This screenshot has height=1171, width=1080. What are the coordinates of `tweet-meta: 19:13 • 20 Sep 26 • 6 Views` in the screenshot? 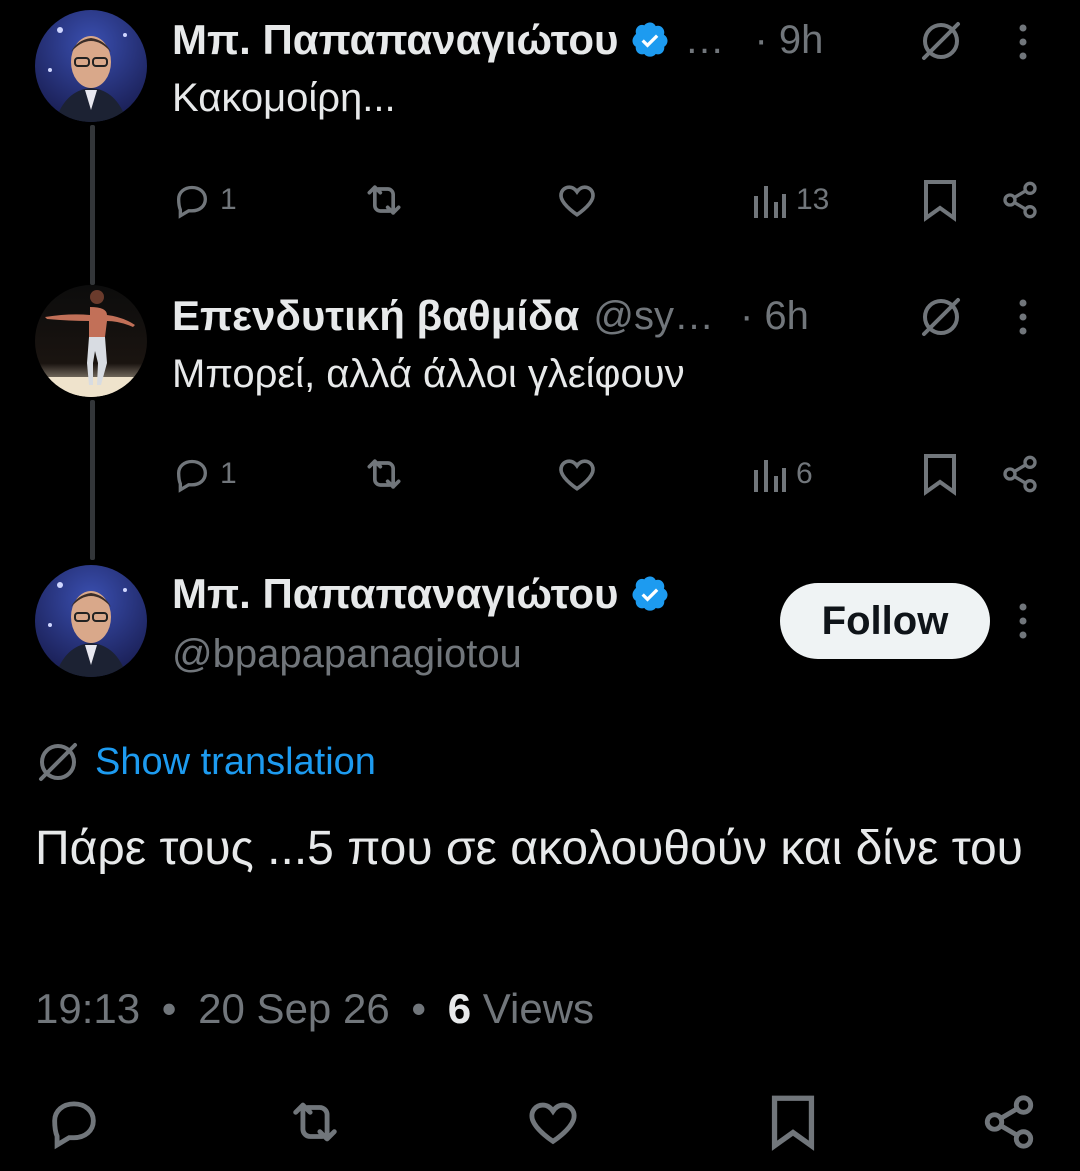 It's located at (314, 1009).